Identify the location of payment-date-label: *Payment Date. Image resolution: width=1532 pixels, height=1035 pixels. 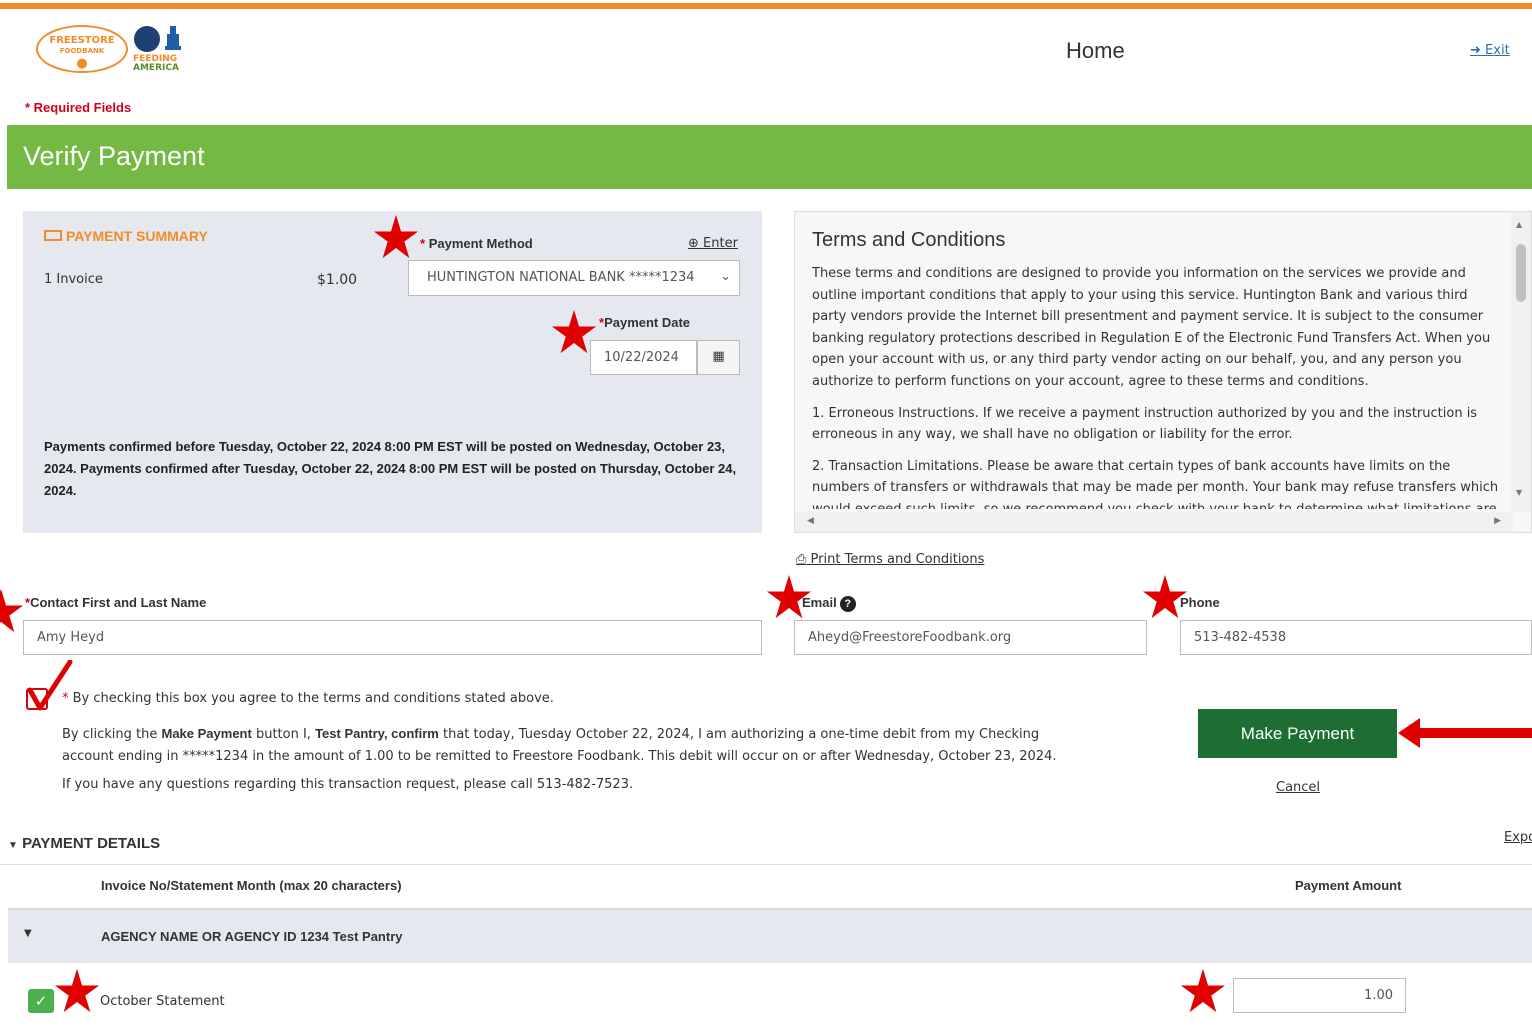
(645, 322).